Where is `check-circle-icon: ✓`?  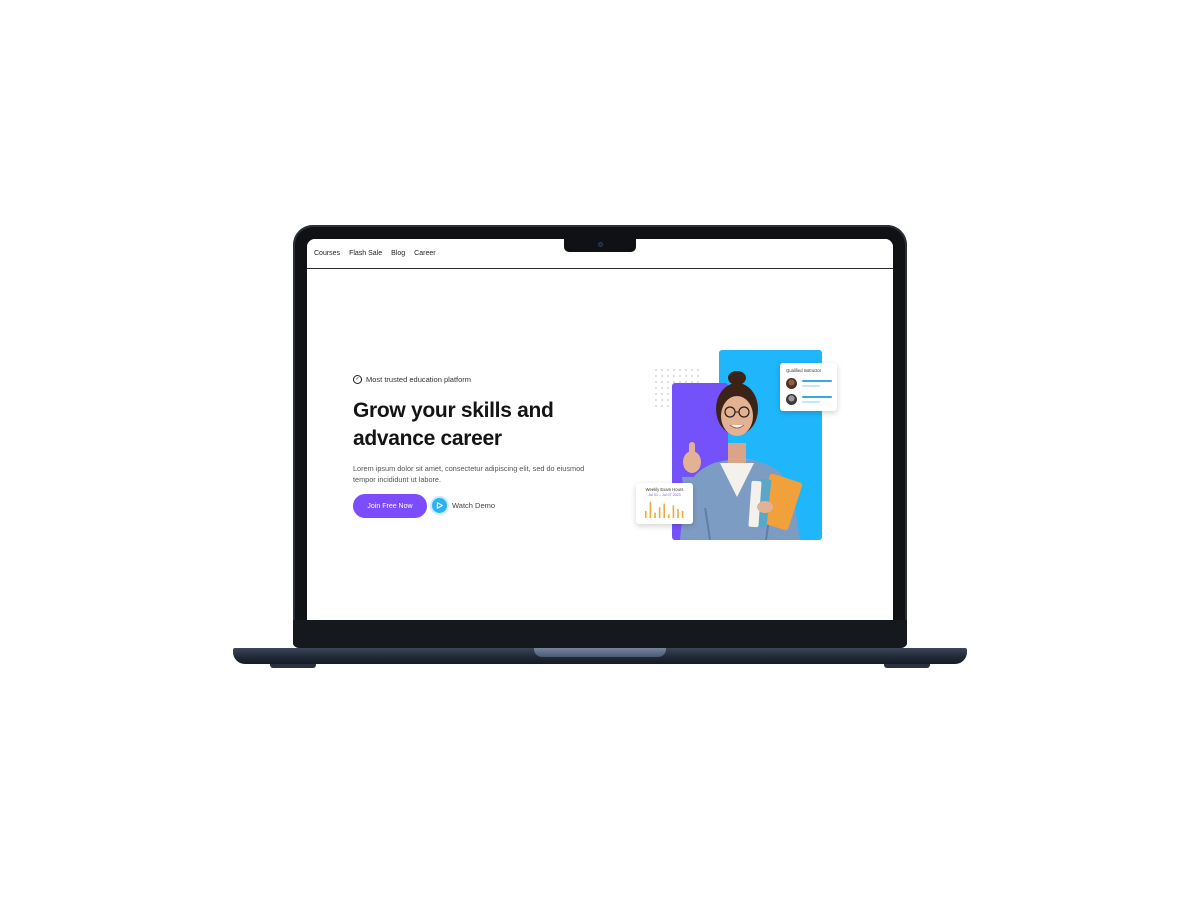
check-circle-icon: ✓ is located at coordinates (357, 379).